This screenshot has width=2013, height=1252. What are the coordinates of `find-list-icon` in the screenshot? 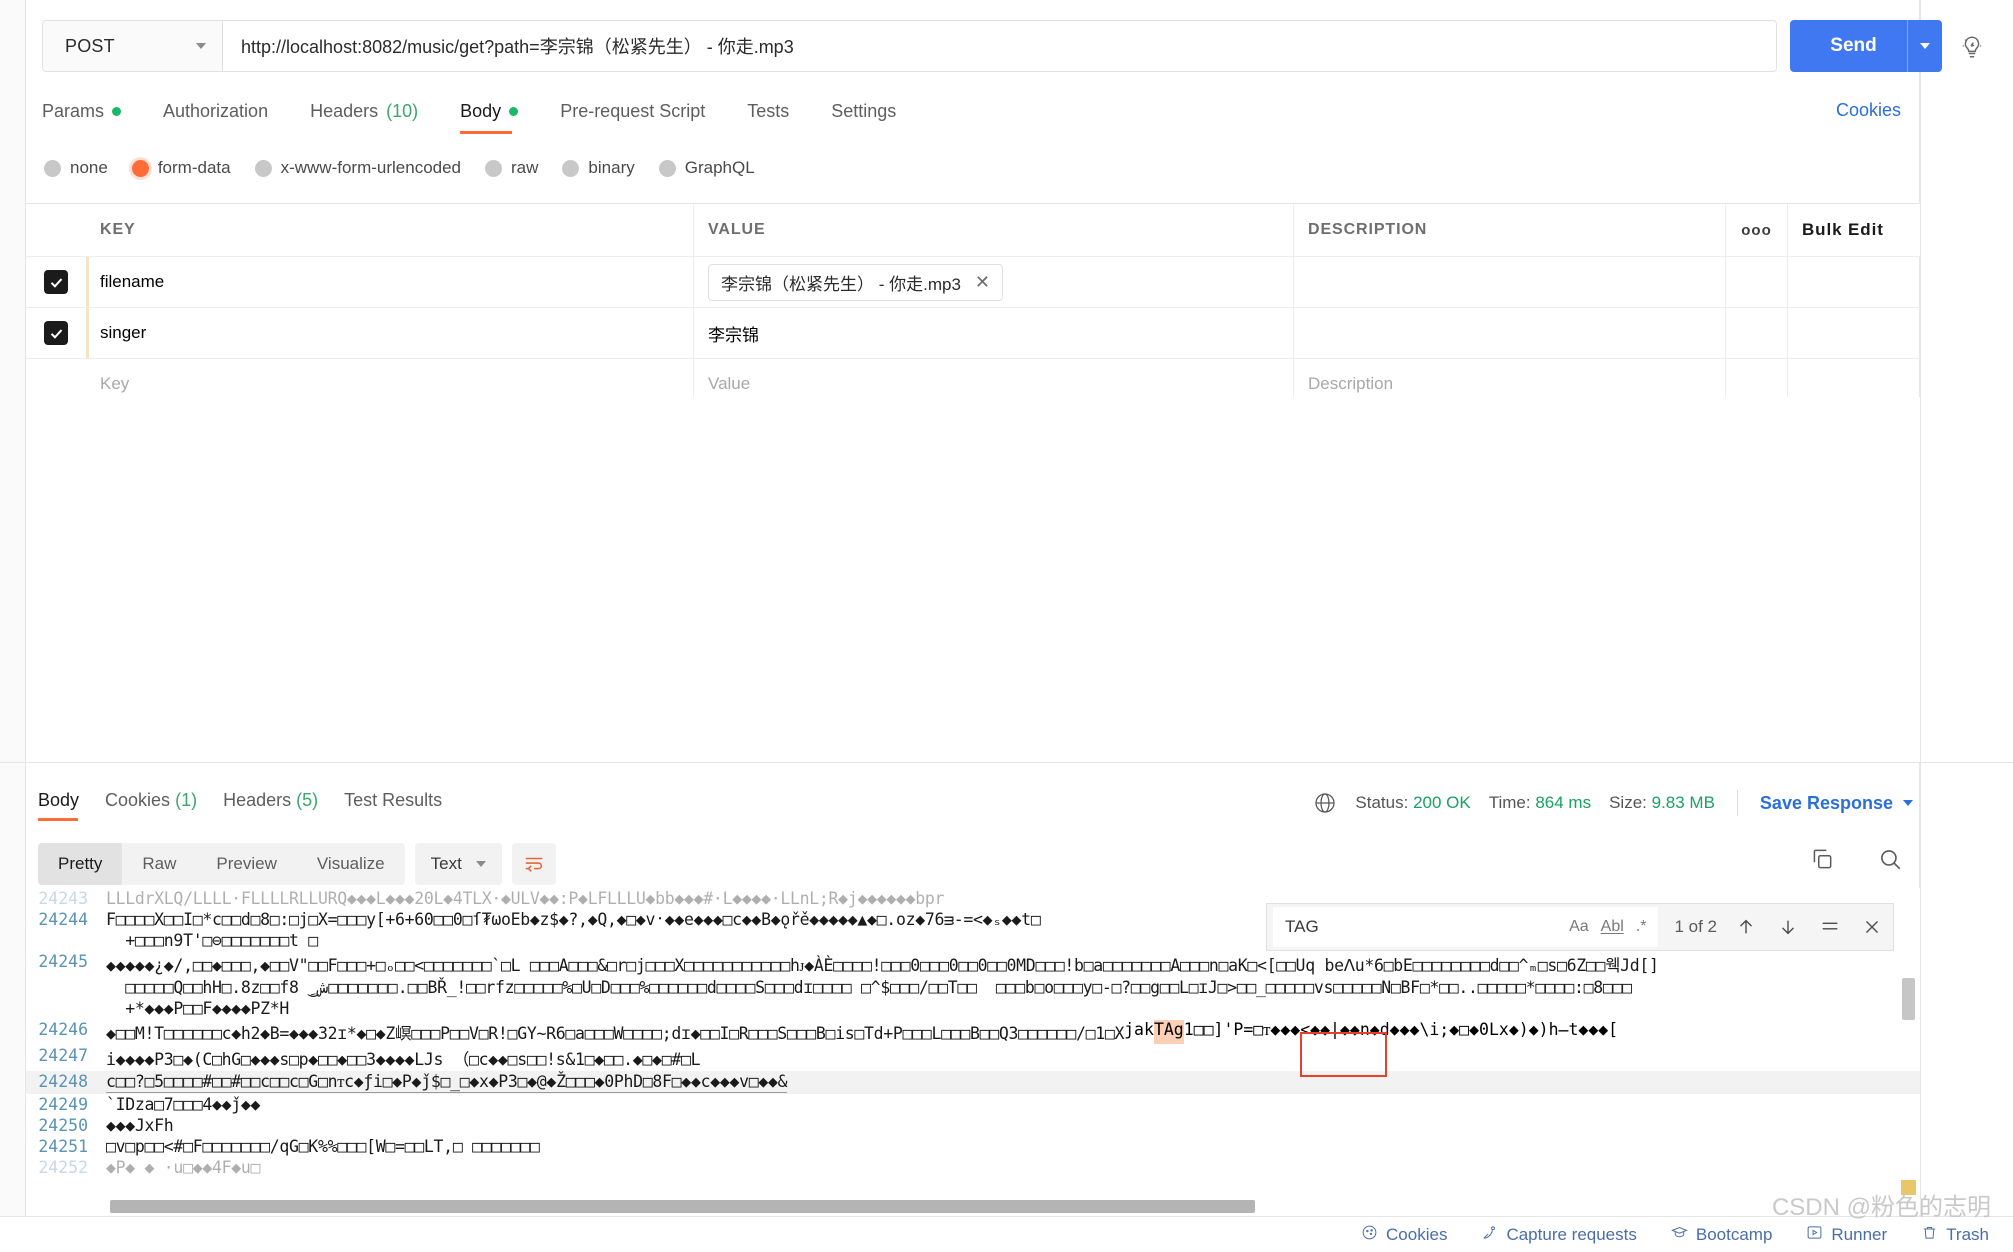 It's located at (1830, 927).